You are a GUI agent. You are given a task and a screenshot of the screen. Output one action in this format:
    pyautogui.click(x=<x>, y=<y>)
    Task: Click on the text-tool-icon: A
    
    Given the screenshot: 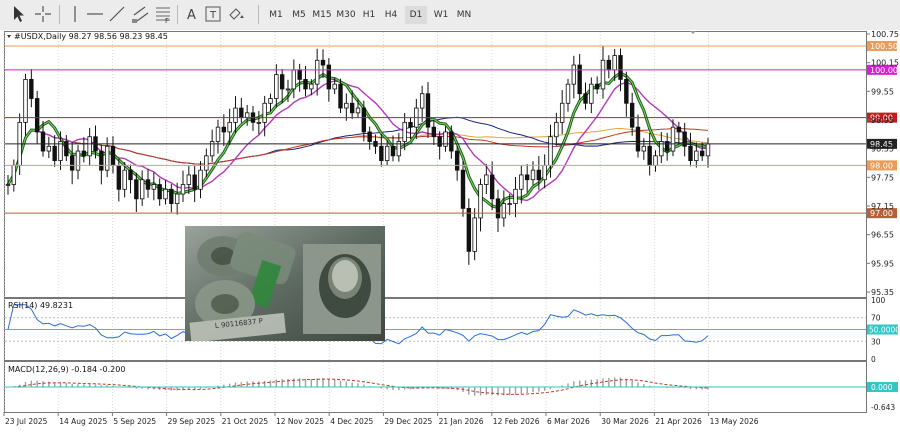 What is the action you would take?
    pyautogui.click(x=193, y=14)
    